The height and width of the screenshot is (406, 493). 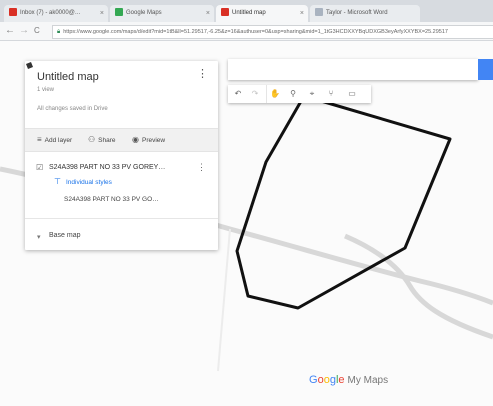 I want to click on my-maps-favicon-icon, so click(x=225, y=12).